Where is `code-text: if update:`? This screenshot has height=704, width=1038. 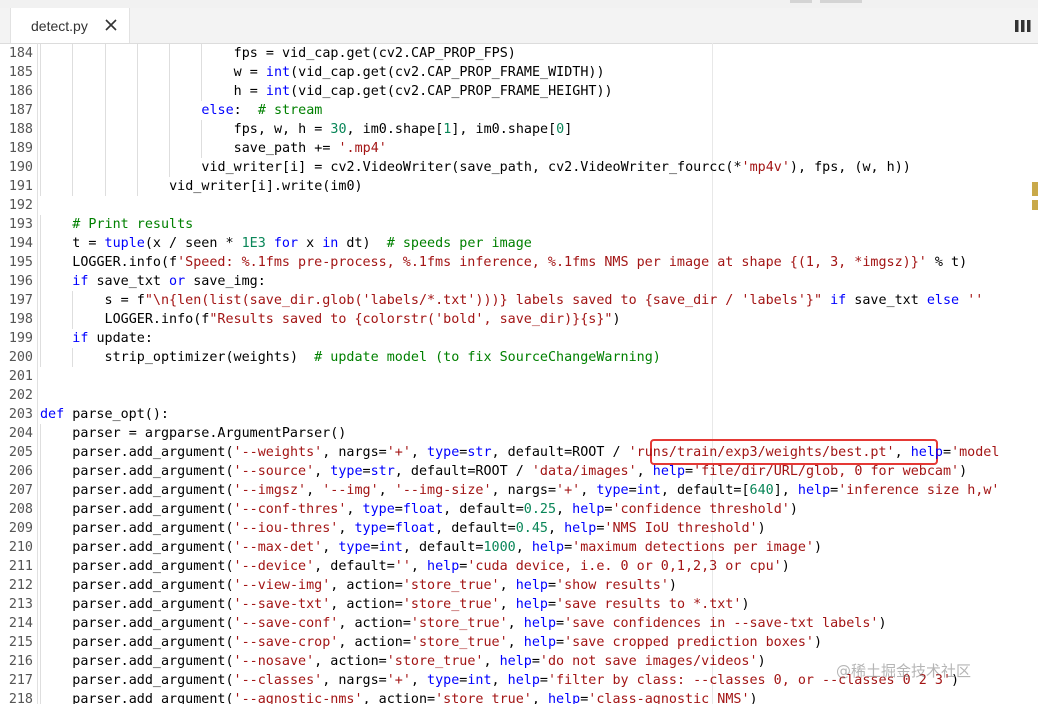 code-text: if update: is located at coordinates (112, 338).